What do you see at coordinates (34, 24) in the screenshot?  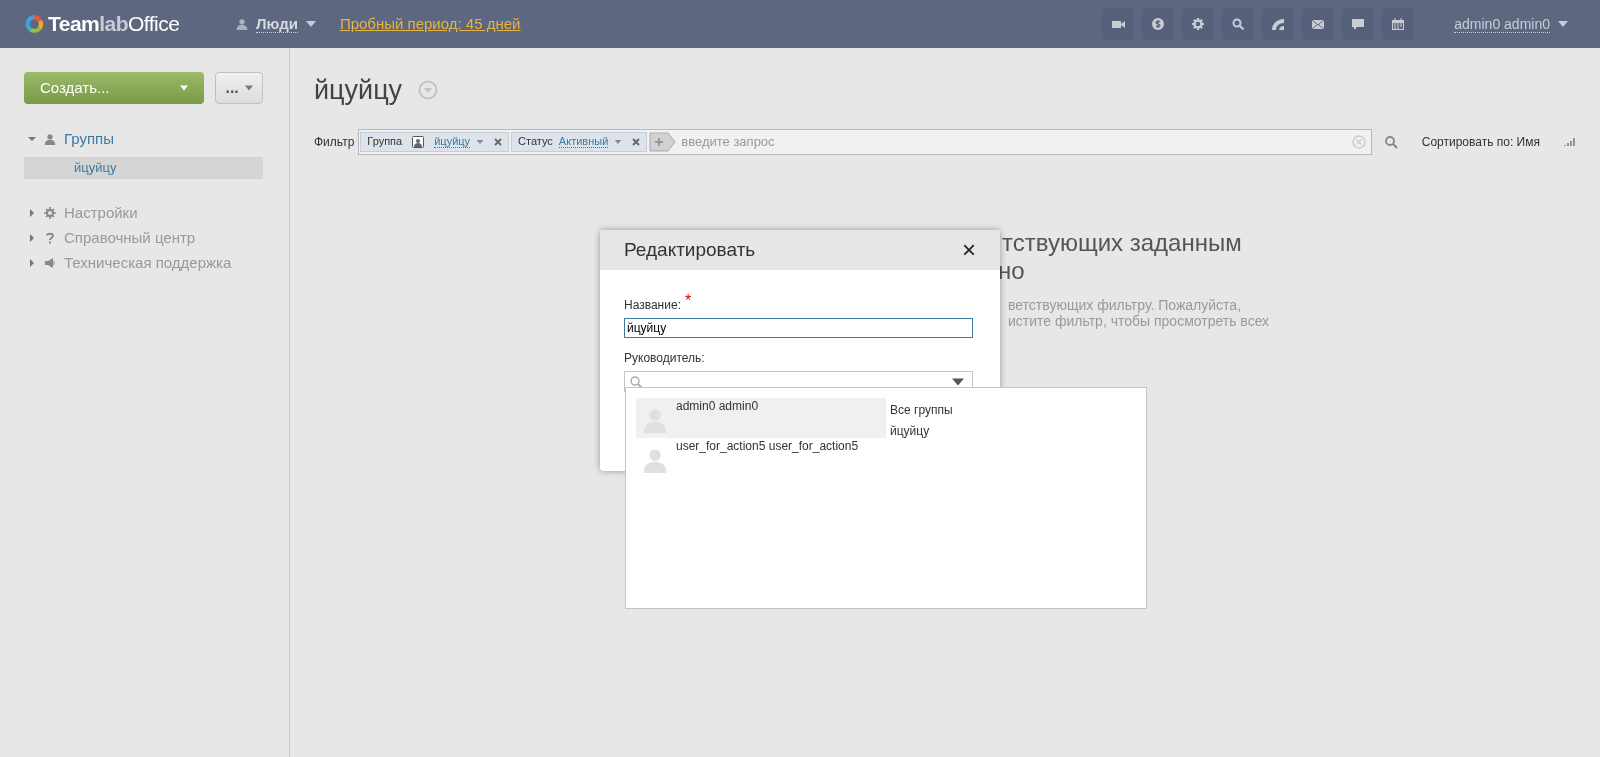 I see `logo-icon` at bounding box center [34, 24].